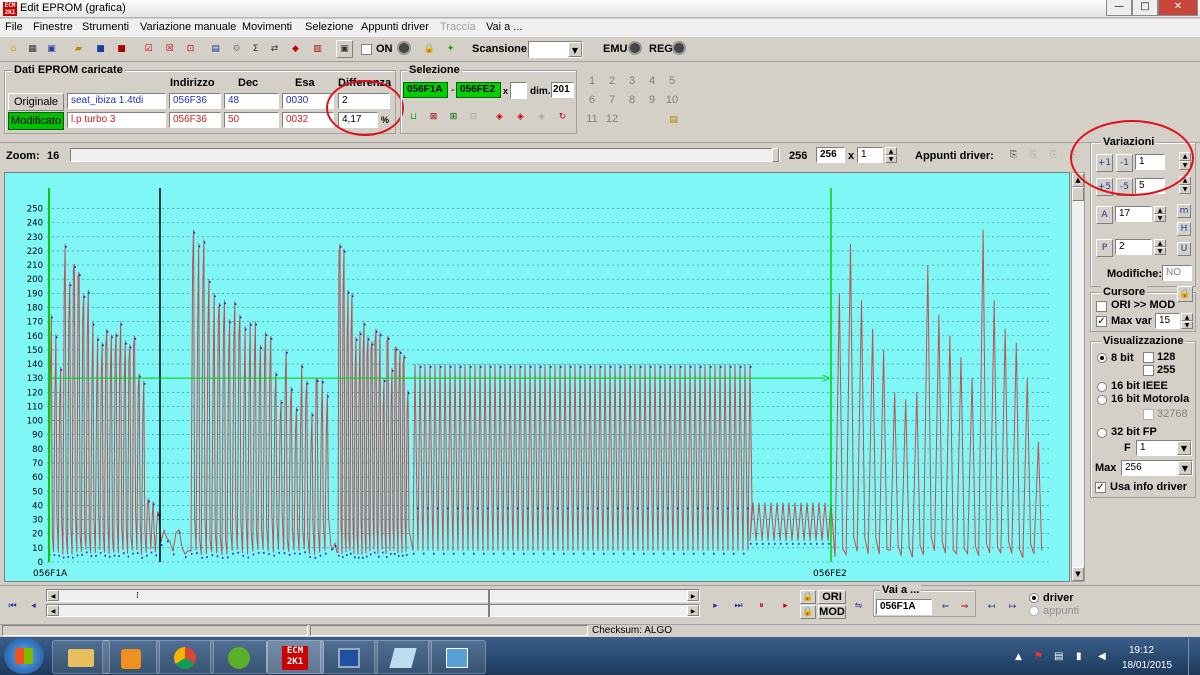 This screenshot has width=1200, height=675. I want to click on prev-icon: ◂, so click(33, 606).